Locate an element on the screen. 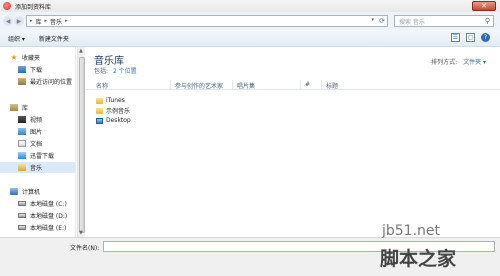  new-folder-button: 新建文件夹 is located at coordinates (54, 38).